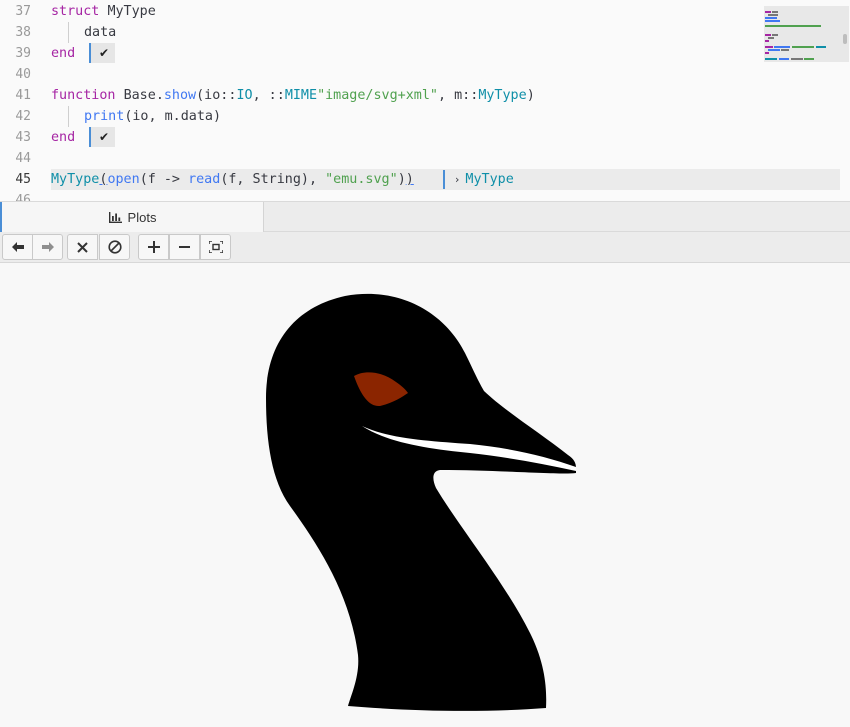 The height and width of the screenshot is (727, 850). I want to click on tab-plots: Plots, so click(132, 217).